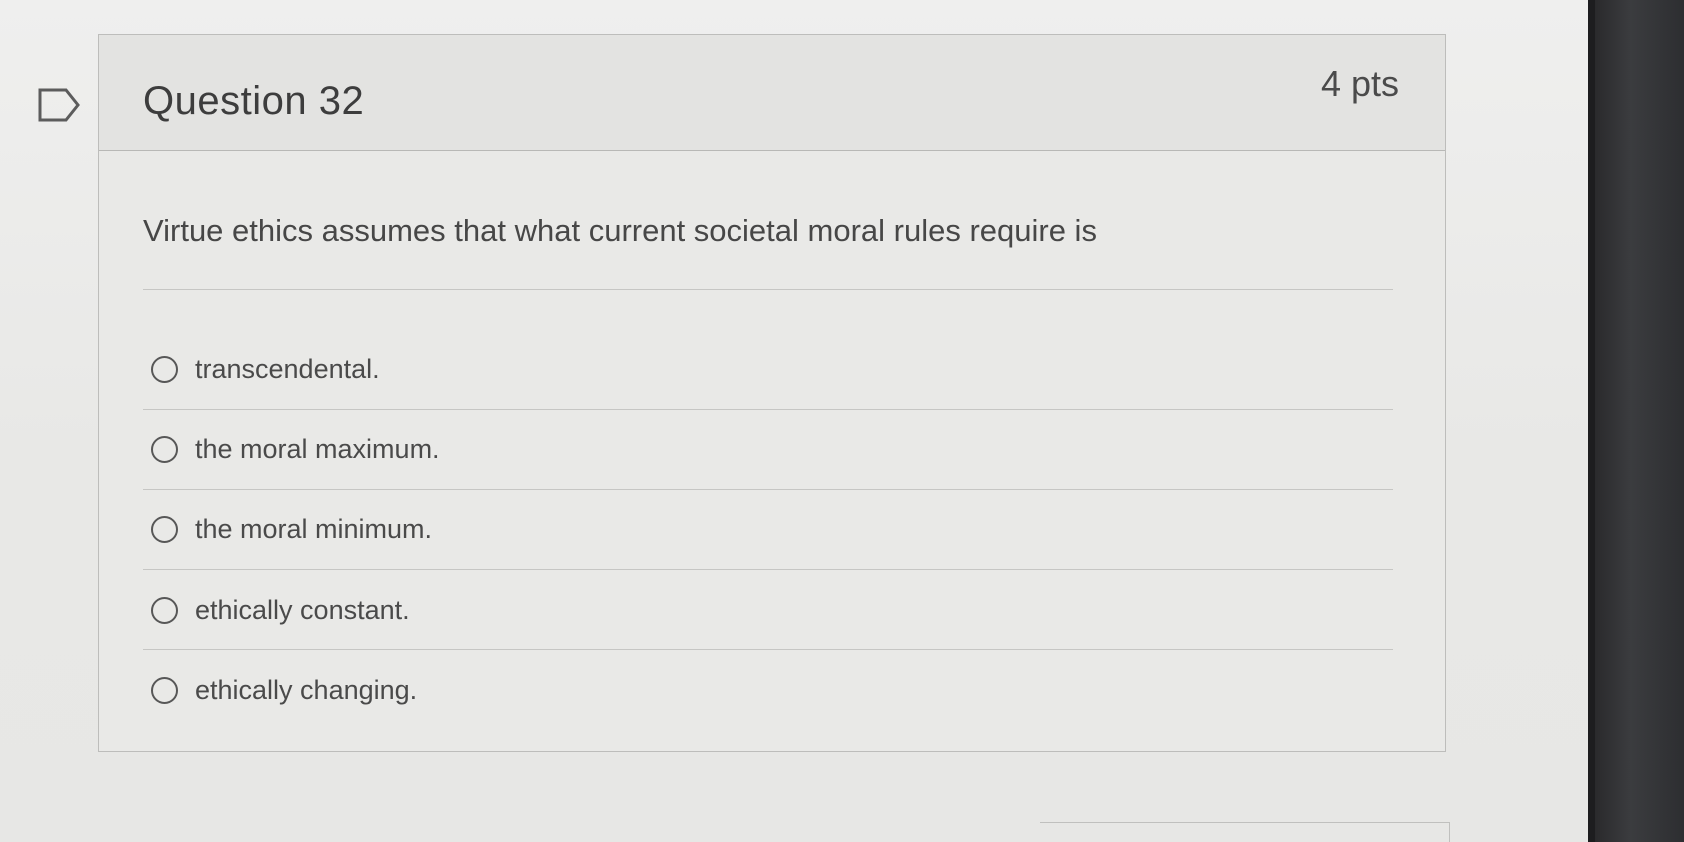  Describe the element at coordinates (254, 101) in the screenshot. I see `question-title: Question 32` at that location.